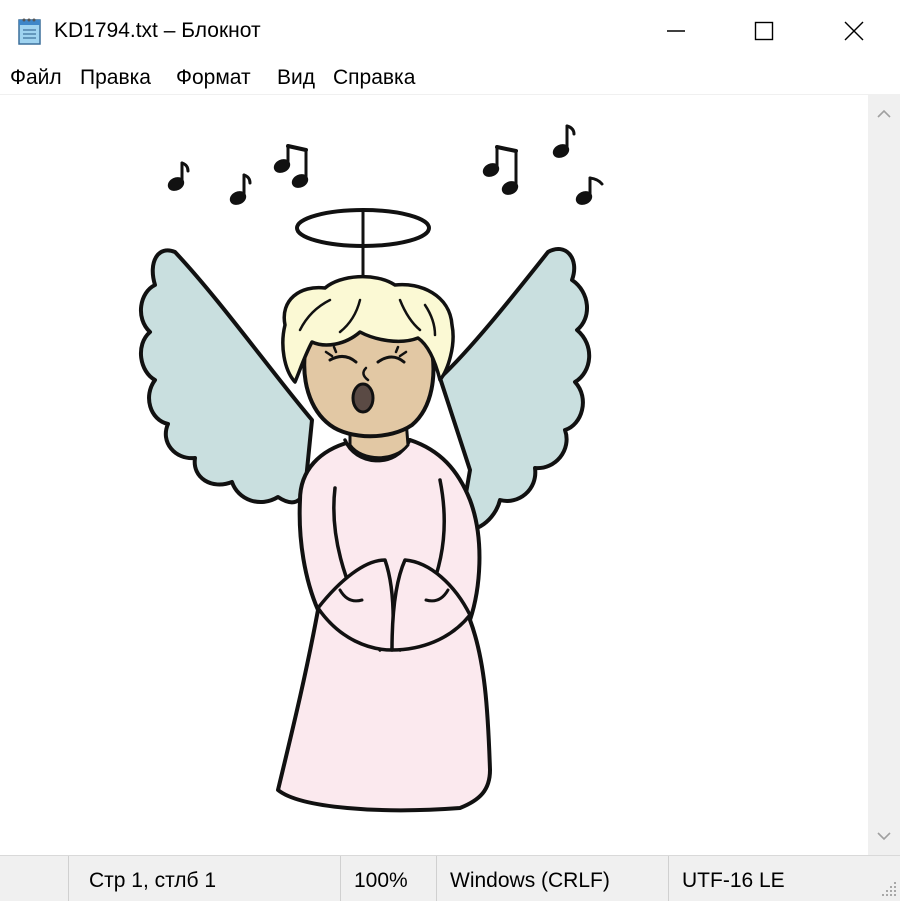 Image resolution: width=900 pixels, height=901 pixels. What do you see at coordinates (213, 78) in the screenshot?
I see `menu-format: Формат` at bounding box center [213, 78].